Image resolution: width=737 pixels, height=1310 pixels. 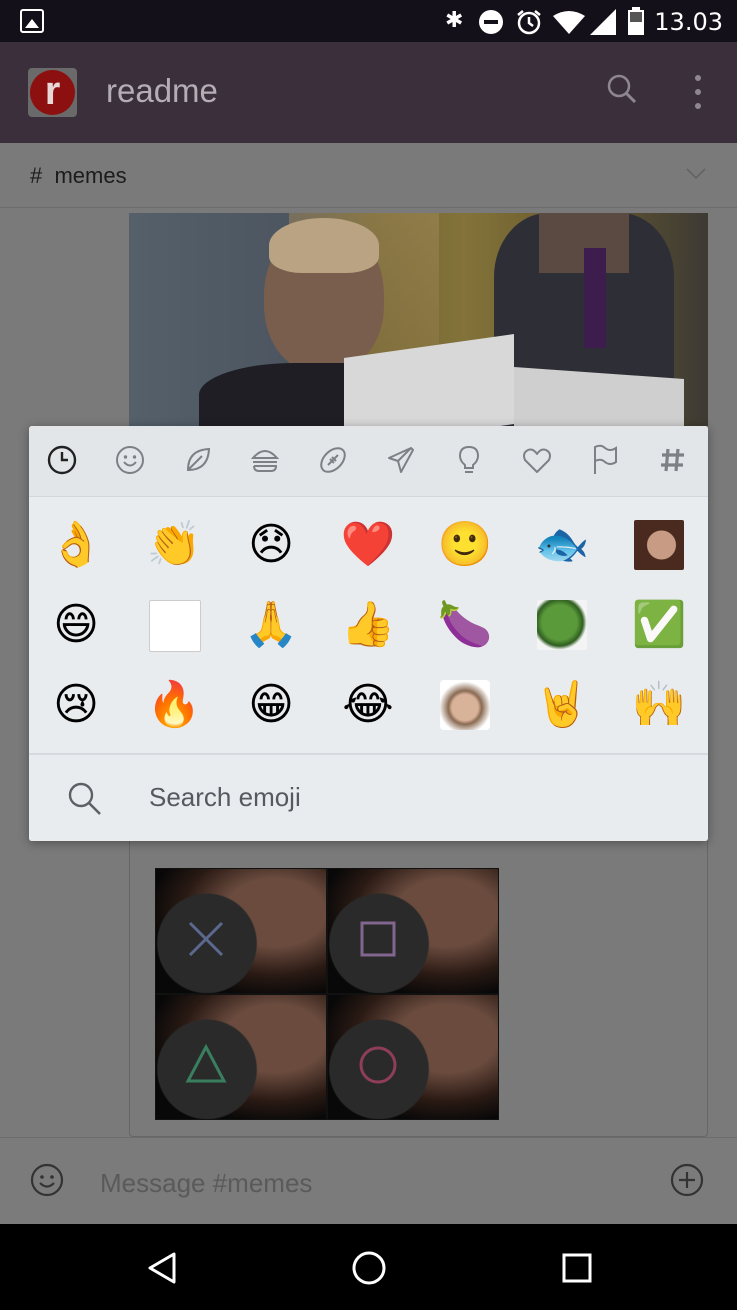 What do you see at coordinates (76, 705) in the screenshot?
I see `crying-face-emoji: 😢` at bounding box center [76, 705].